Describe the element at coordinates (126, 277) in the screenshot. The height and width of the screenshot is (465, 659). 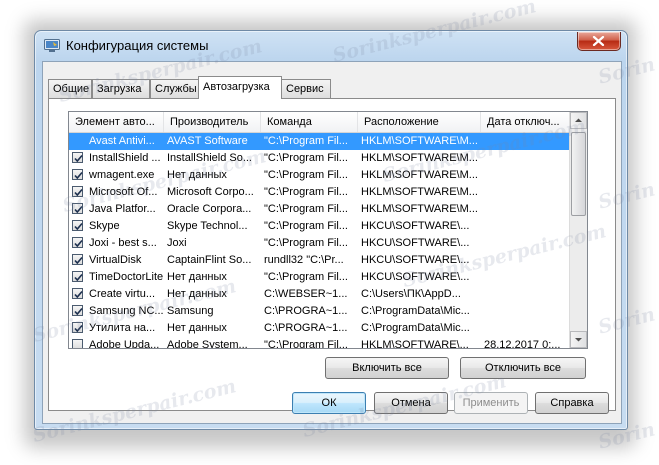
I see `startup-item-name: TimeDoctorLite` at that location.